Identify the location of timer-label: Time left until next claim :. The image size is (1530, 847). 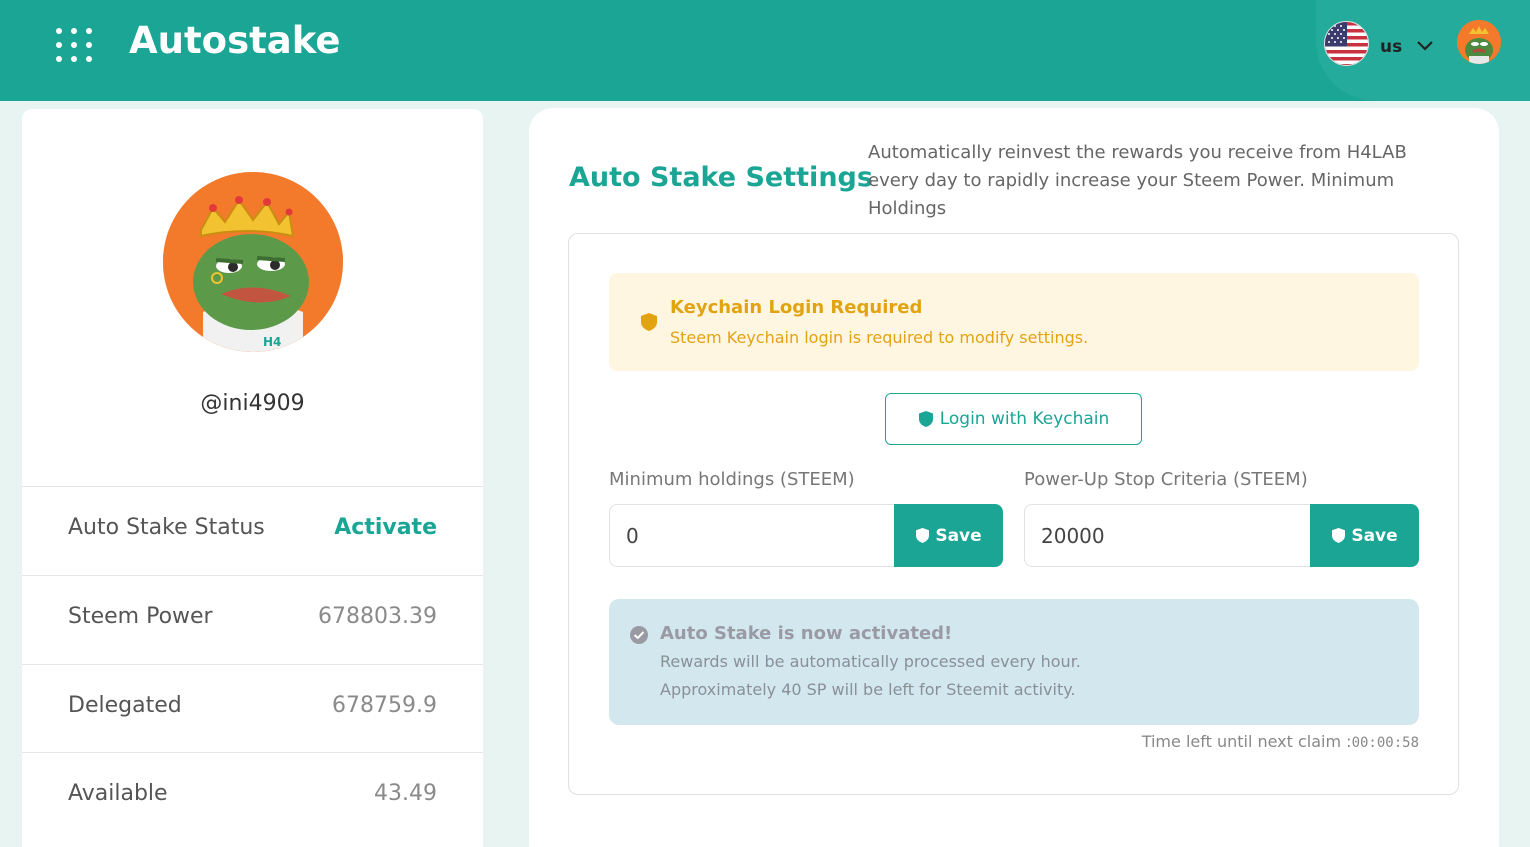
(1246, 741).